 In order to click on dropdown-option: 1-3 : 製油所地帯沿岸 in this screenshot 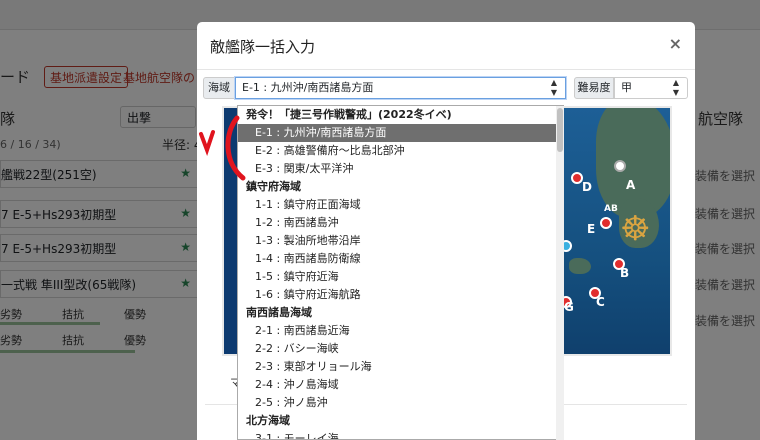, I will do `click(400, 241)`.